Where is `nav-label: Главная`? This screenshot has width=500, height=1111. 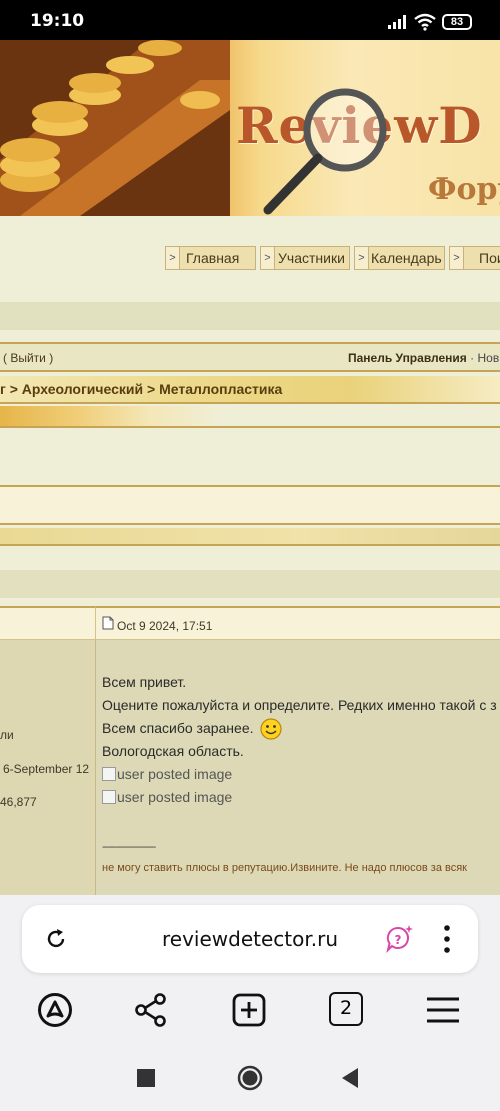 nav-label: Главная is located at coordinates (213, 258).